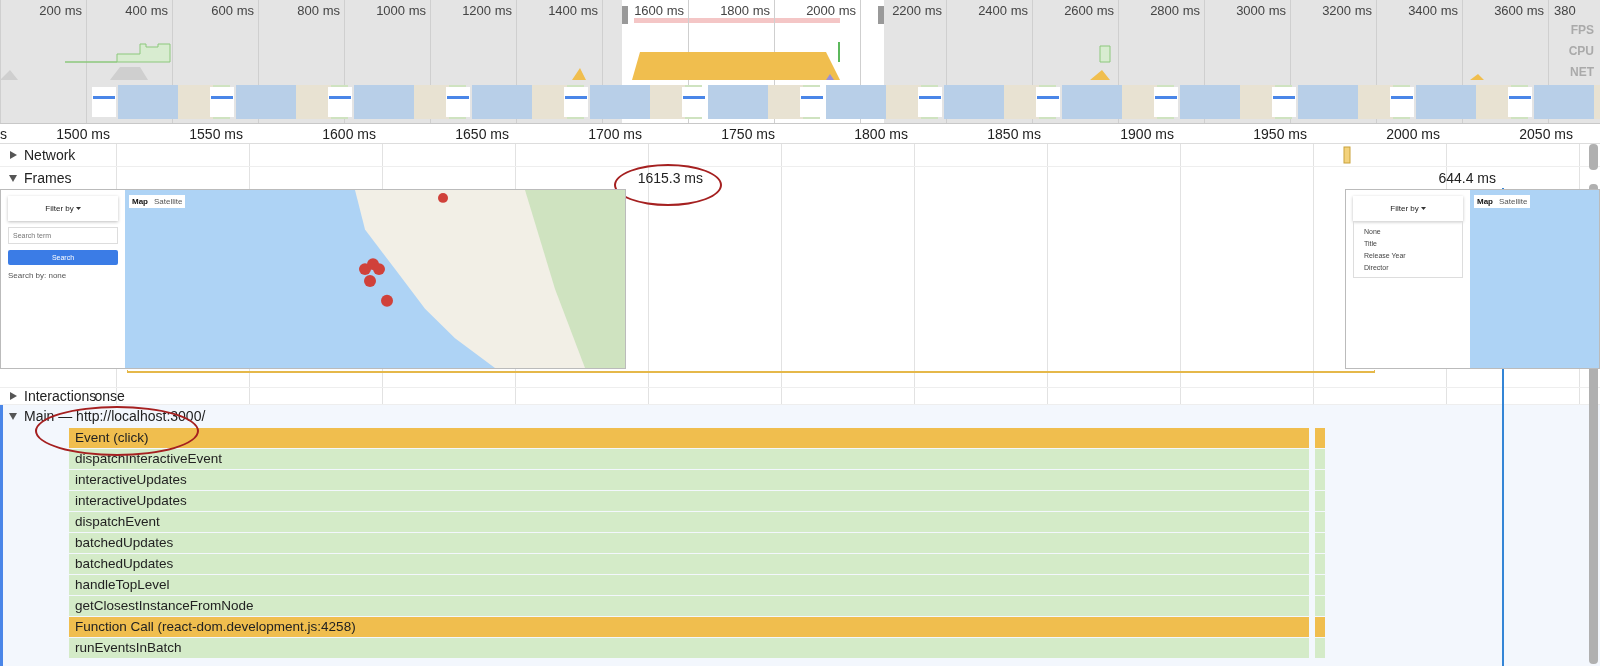  What do you see at coordinates (83, 133) in the screenshot?
I see `time-tick: 1500 ms` at bounding box center [83, 133].